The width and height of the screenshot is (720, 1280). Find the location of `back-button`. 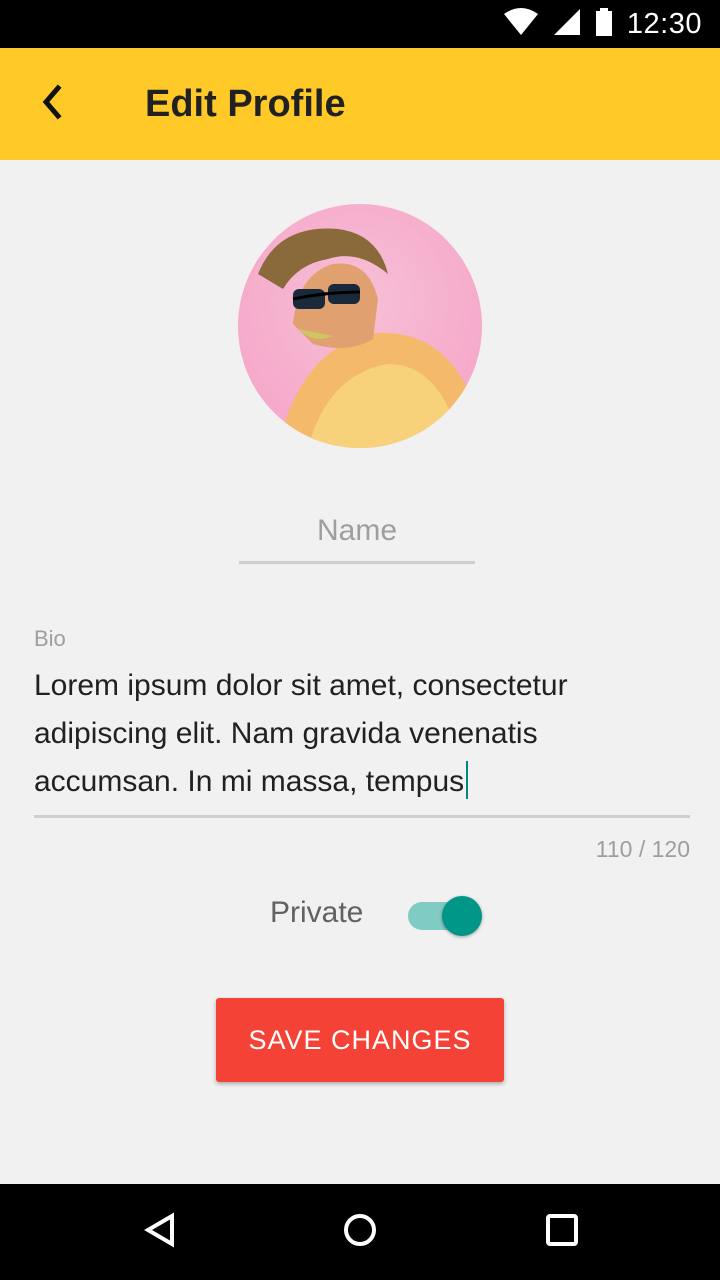

back-button is located at coordinates (52, 104).